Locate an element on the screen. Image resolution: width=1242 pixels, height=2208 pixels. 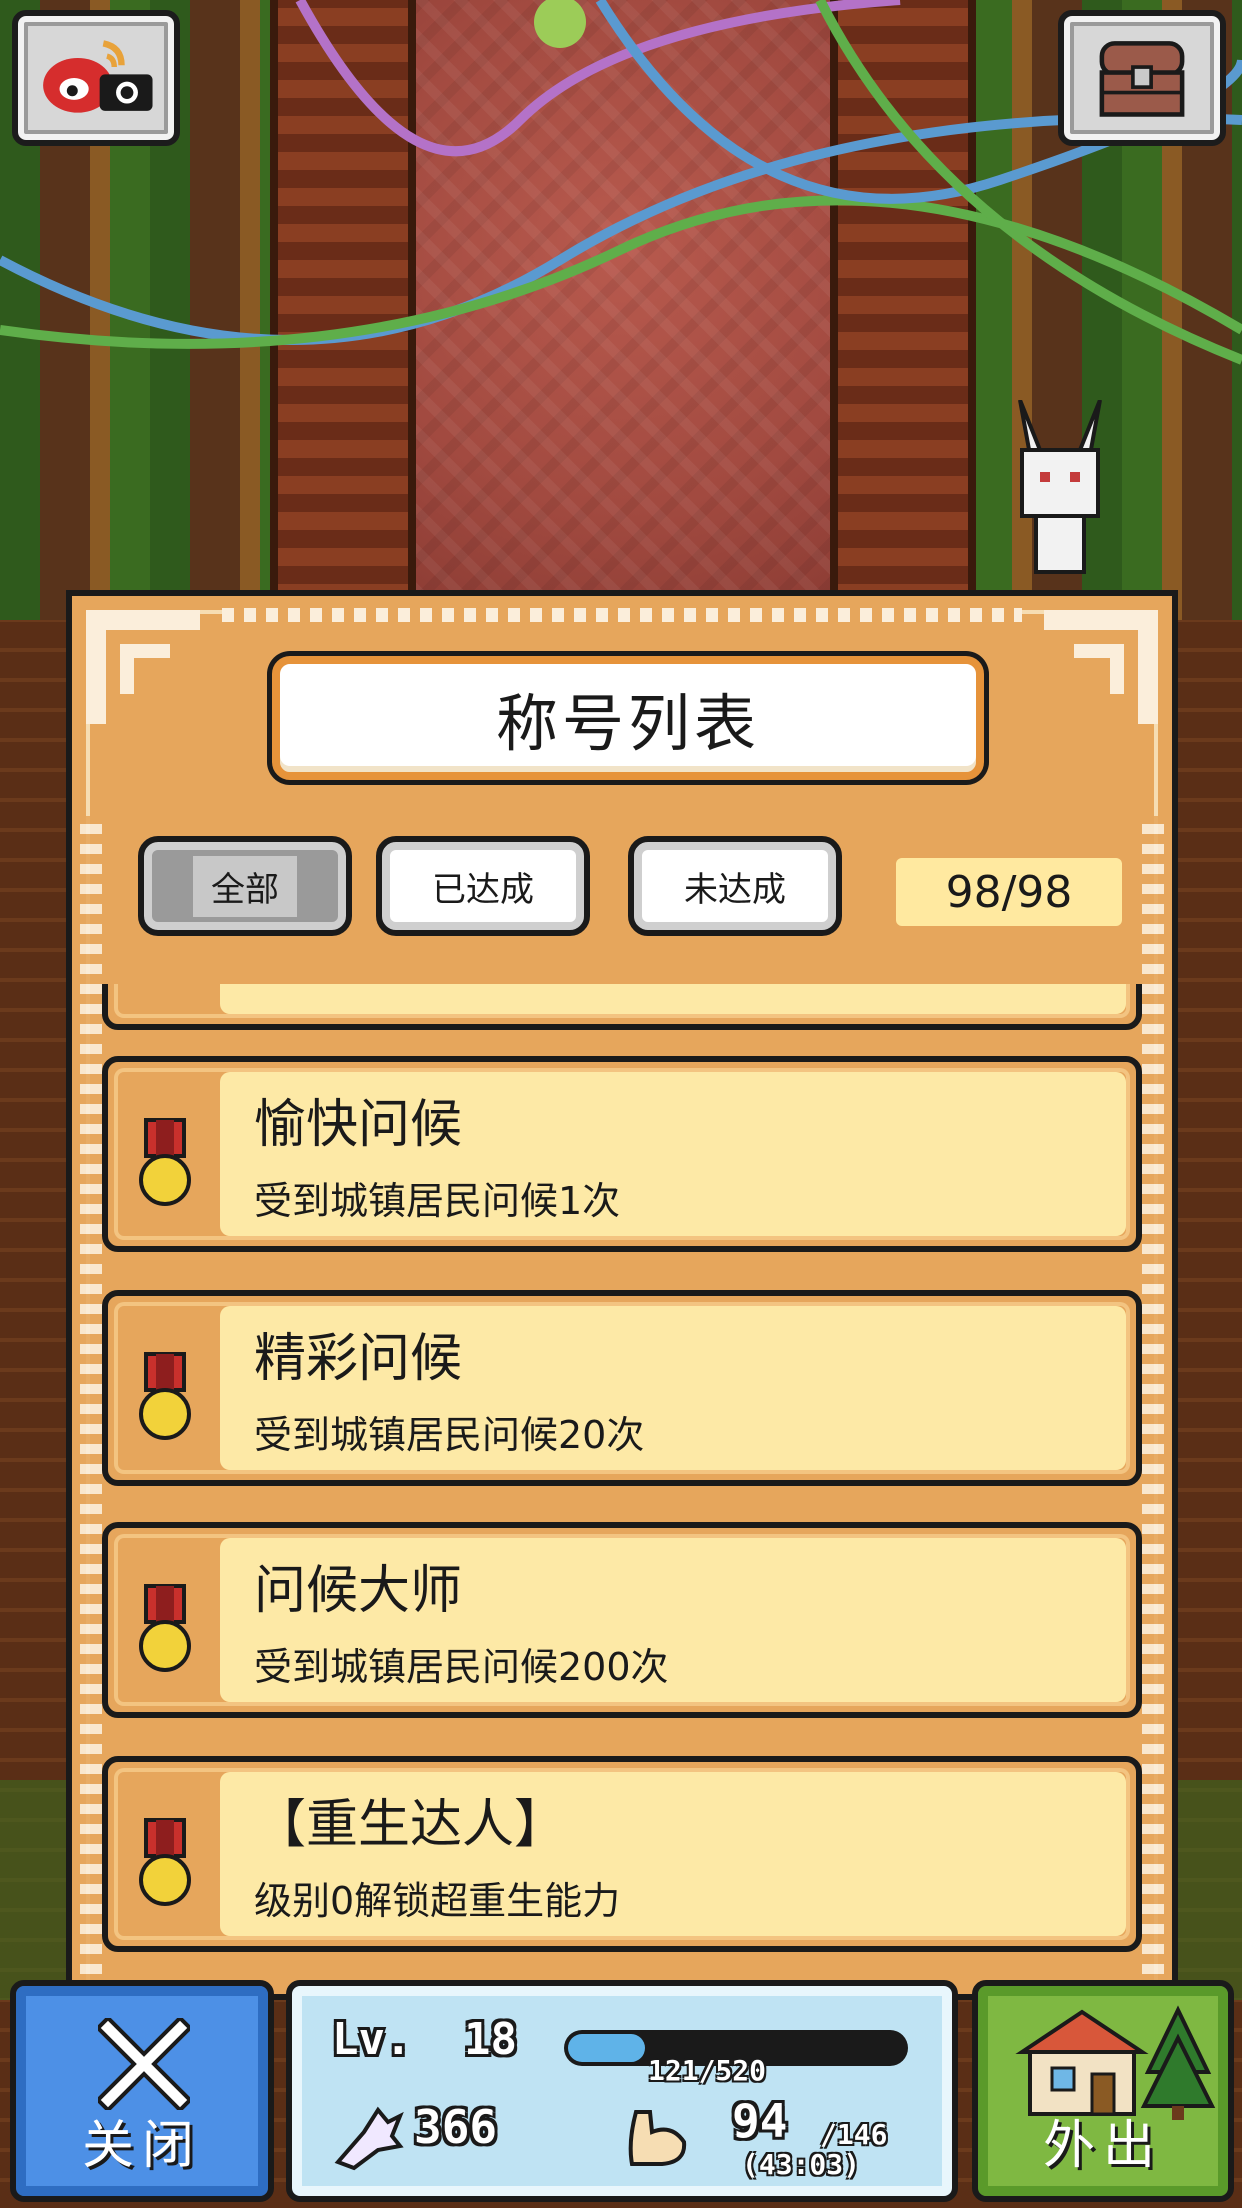
close-button: 关闭 is located at coordinates (142, 2091).